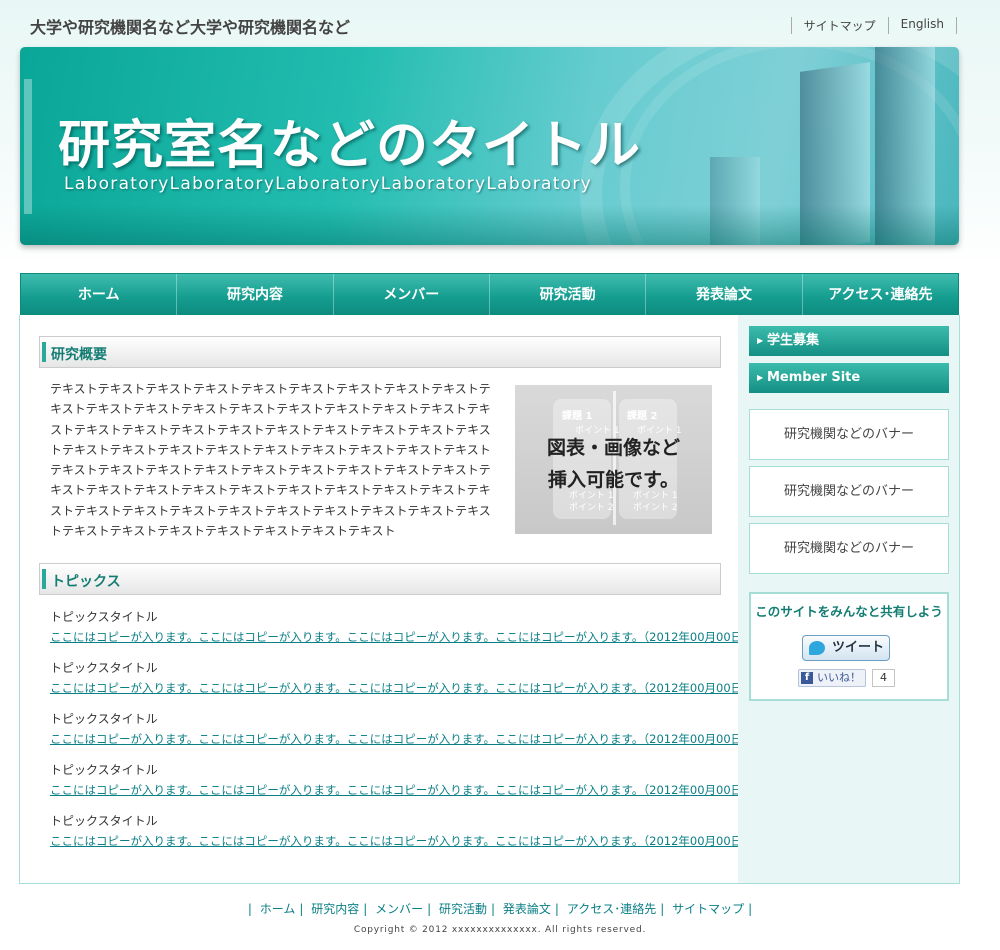  Describe the element at coordinates (849, 341) in the screenshot. I see `student-recruitment-button: ▶ 学生募集` at that location.